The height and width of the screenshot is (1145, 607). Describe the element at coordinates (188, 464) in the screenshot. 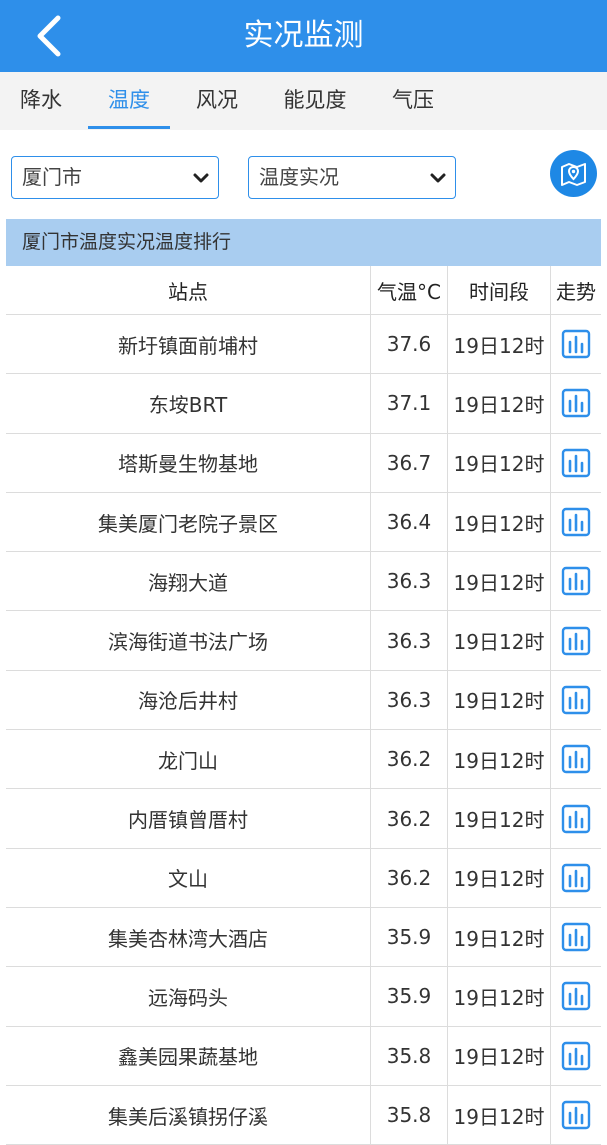

I see `station-name: 塔斯曼生物基地` at that location.